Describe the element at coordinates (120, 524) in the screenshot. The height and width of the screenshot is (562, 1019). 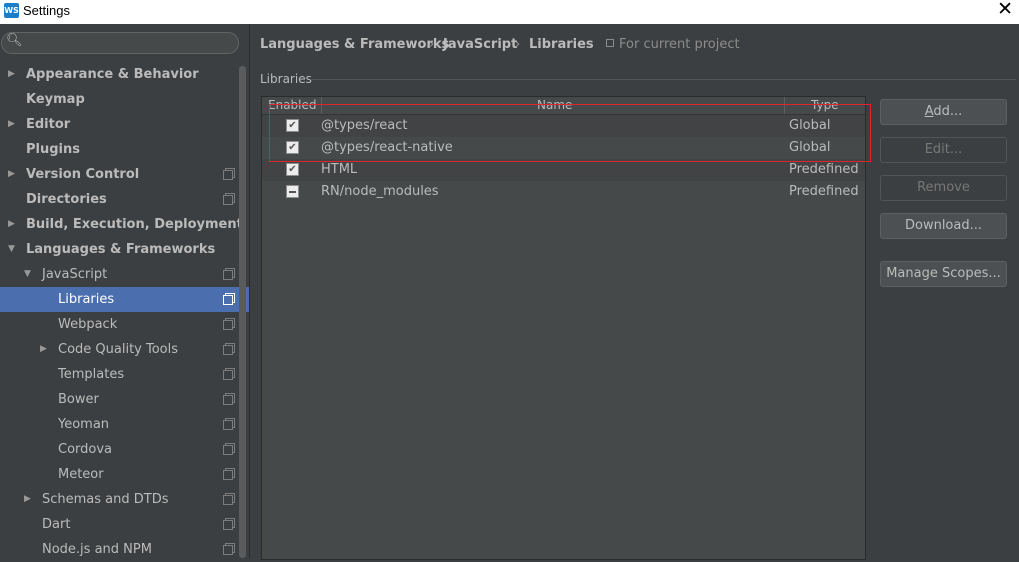
I see `sidebar-item-dart: Dart` at that location.